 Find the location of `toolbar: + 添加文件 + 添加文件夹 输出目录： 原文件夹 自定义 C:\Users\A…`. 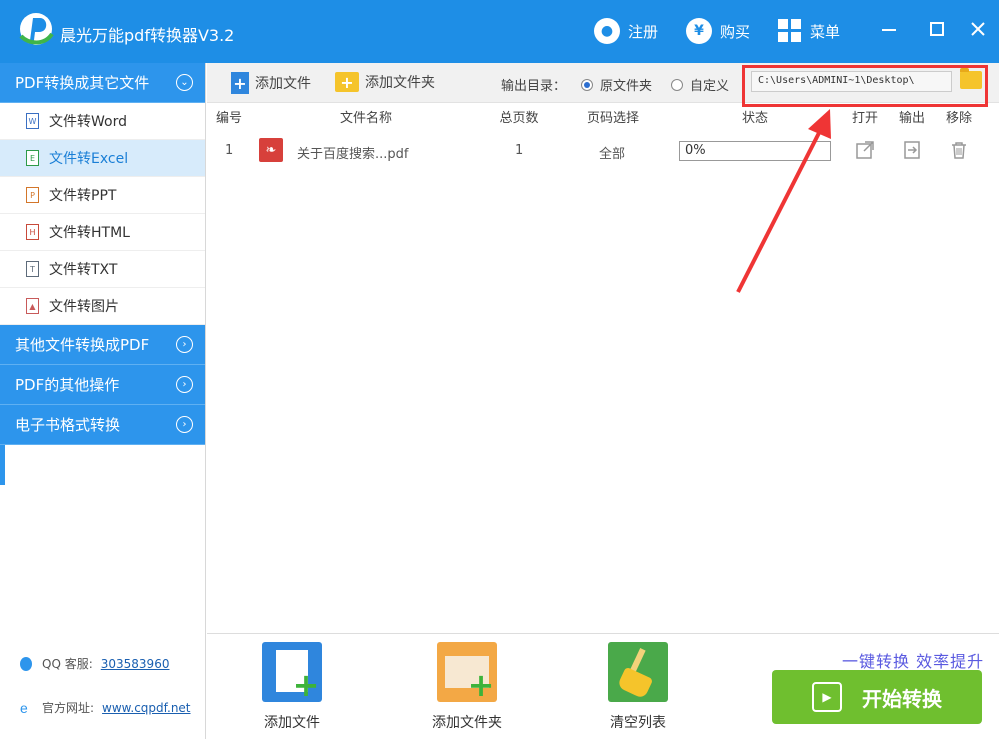

toolbar: + 添加文件 + 添加文件夹 输出目录： 原文件夹 自定义 C:\Users\A… is located at coordinates (603, 83).